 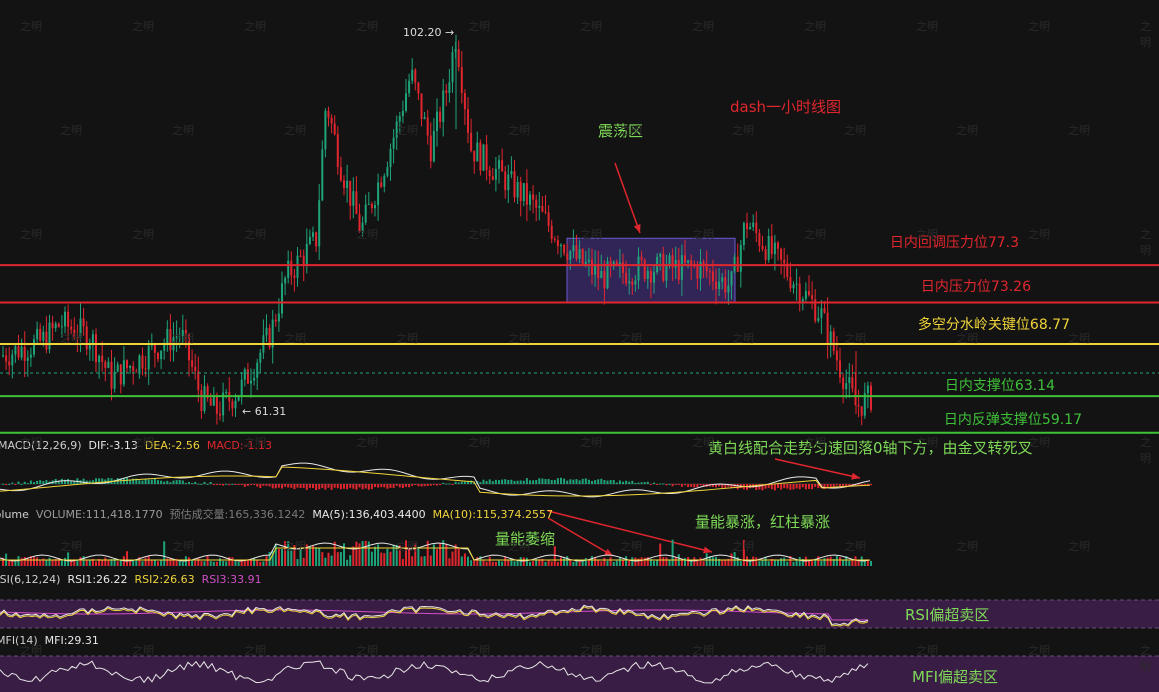 What do you see at coordinates (870, 448) in the screenshot?
I see `macd-annotation: 黄白线配合走势匀速回落0轴下方，由金叉转死叉` at bounding box center [870, 448].